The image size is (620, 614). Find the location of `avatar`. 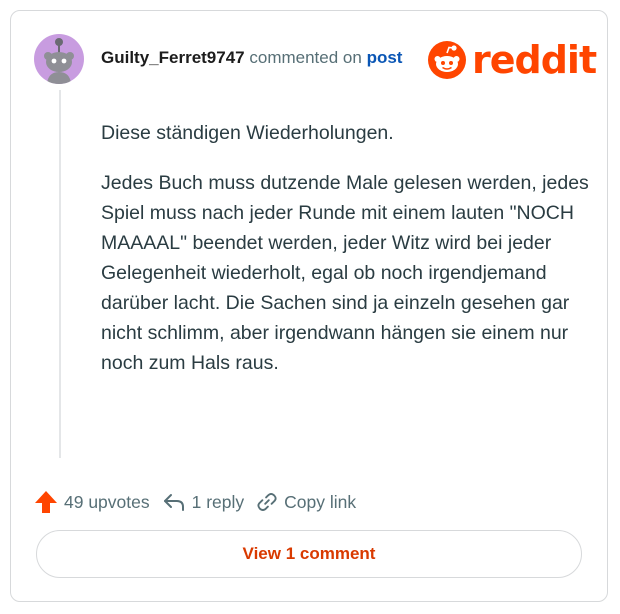

avatar is located at coordinates (59, 59).